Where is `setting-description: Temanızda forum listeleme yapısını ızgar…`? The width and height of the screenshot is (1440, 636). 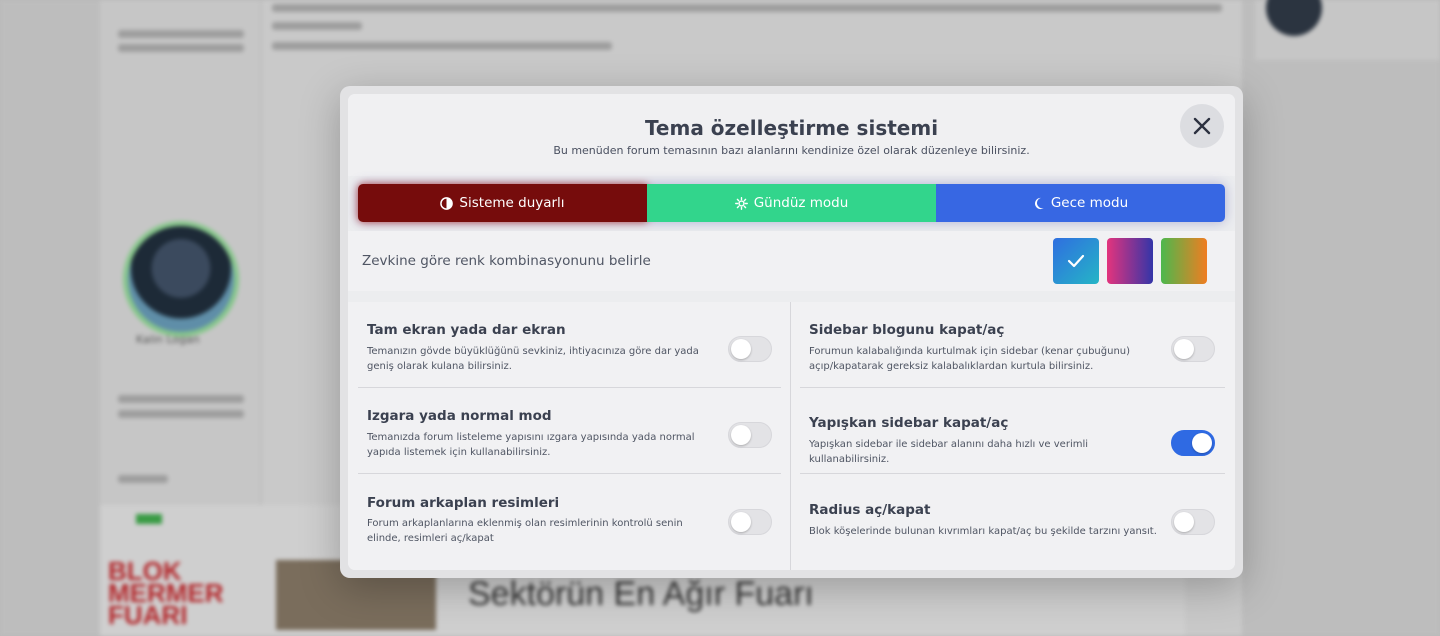 setting-description: Temanızda forum listeleme yapısını ızgar… is located at coordinates (531, 445).